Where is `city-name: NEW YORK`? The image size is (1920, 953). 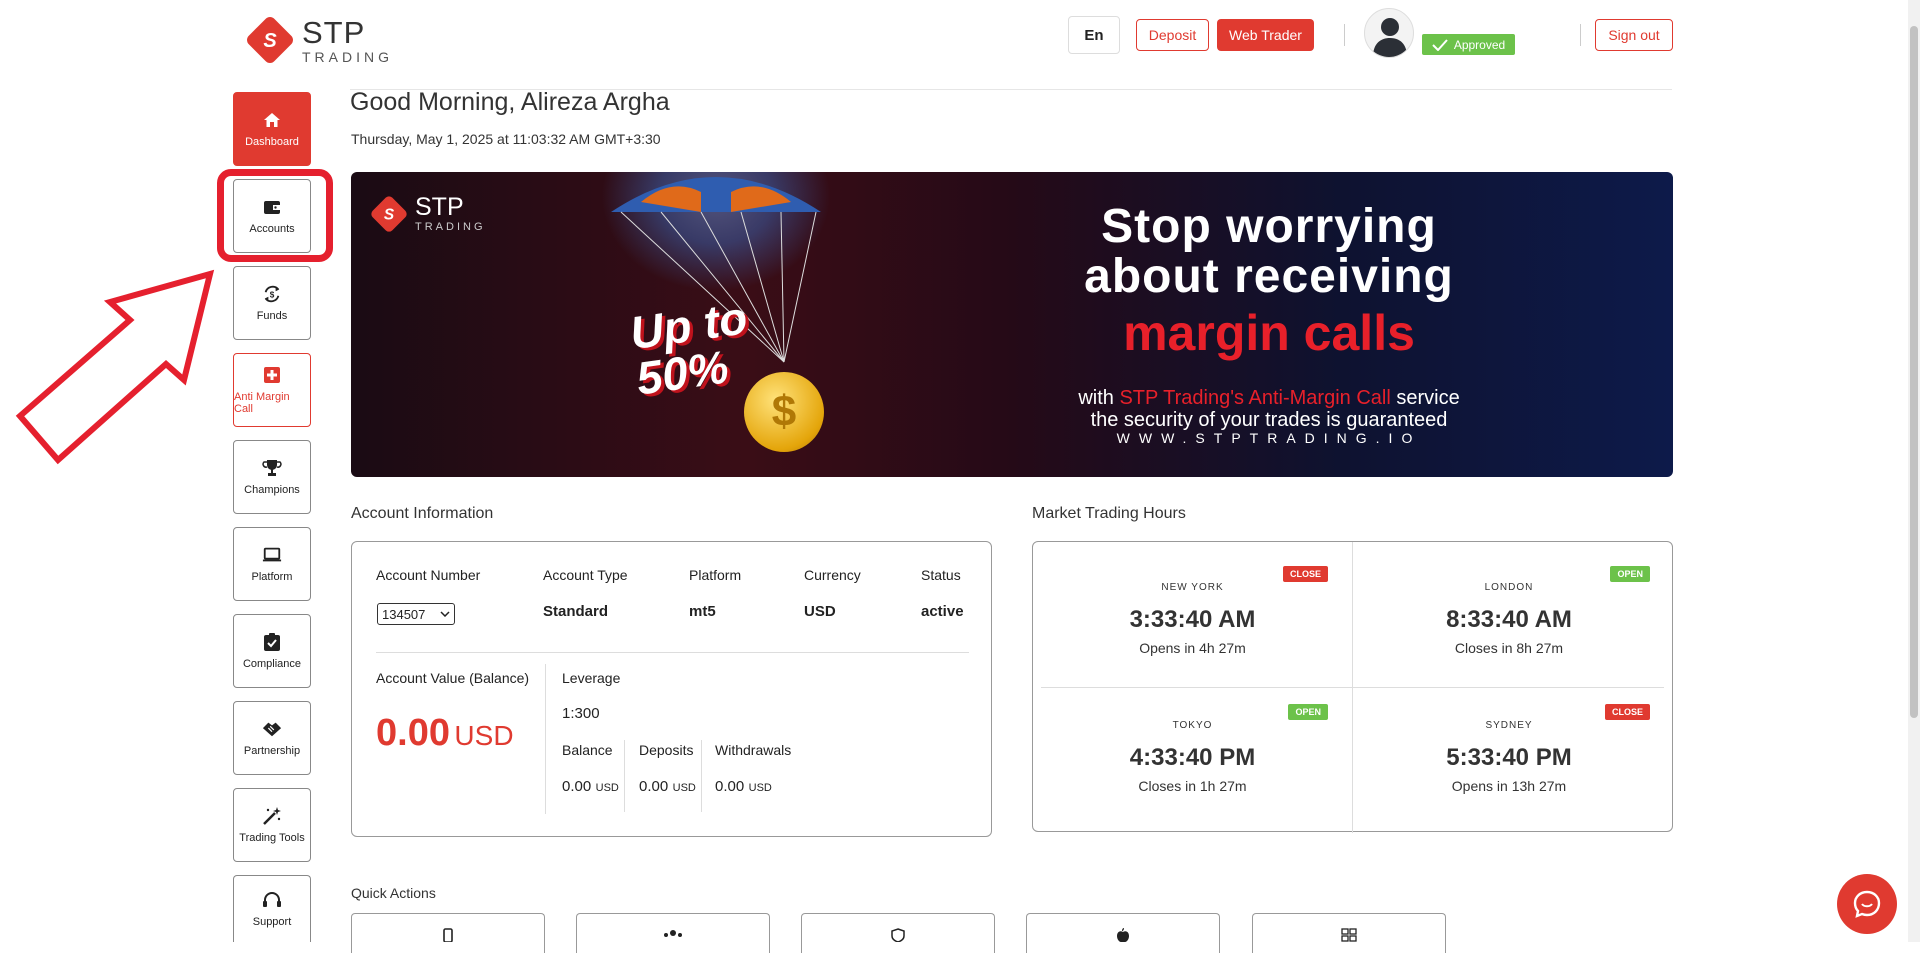 city-name: NEW YORK is located at coordinates (1192, 587).